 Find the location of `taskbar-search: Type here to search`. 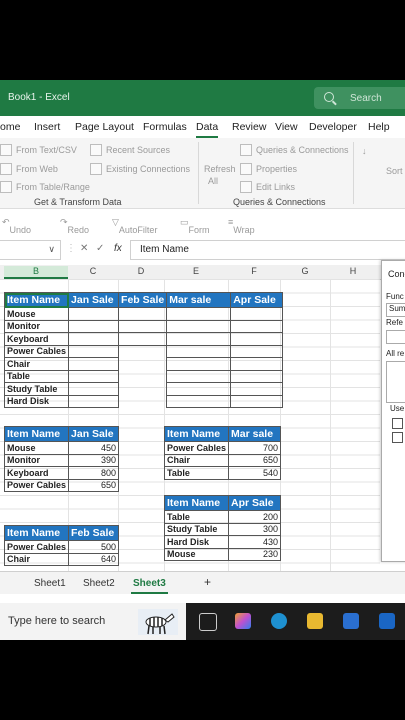

taskbar-search: Type here to search is located at coordinates (93, 621).